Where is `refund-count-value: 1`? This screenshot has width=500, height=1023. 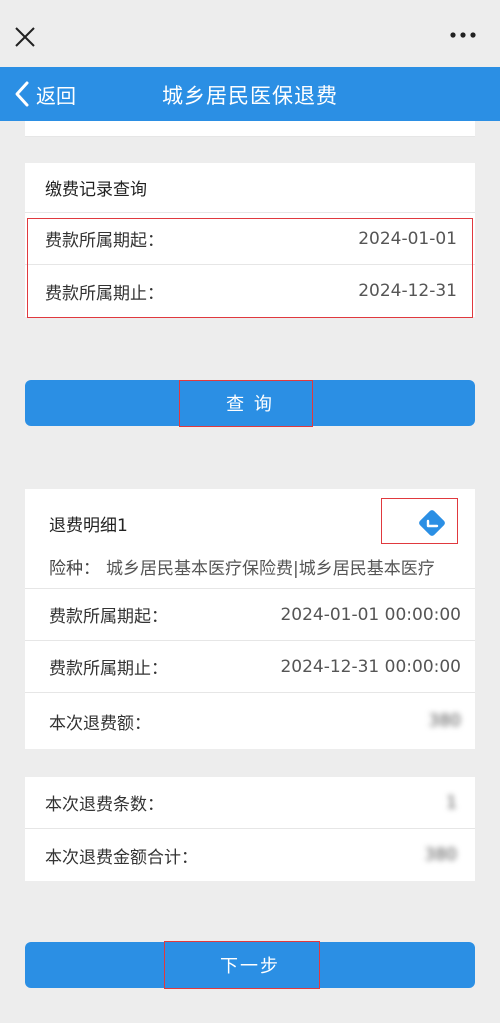 refund-count-value: 1 is located at coordinates (451, 802).